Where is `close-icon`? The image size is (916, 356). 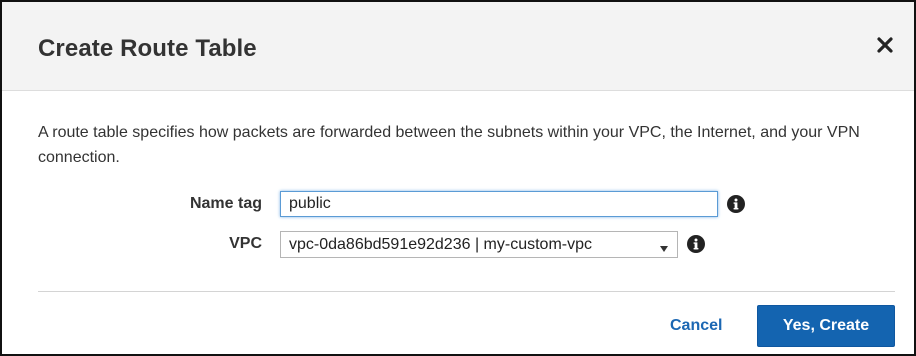
close-icon is located at coordinates (885, 45).